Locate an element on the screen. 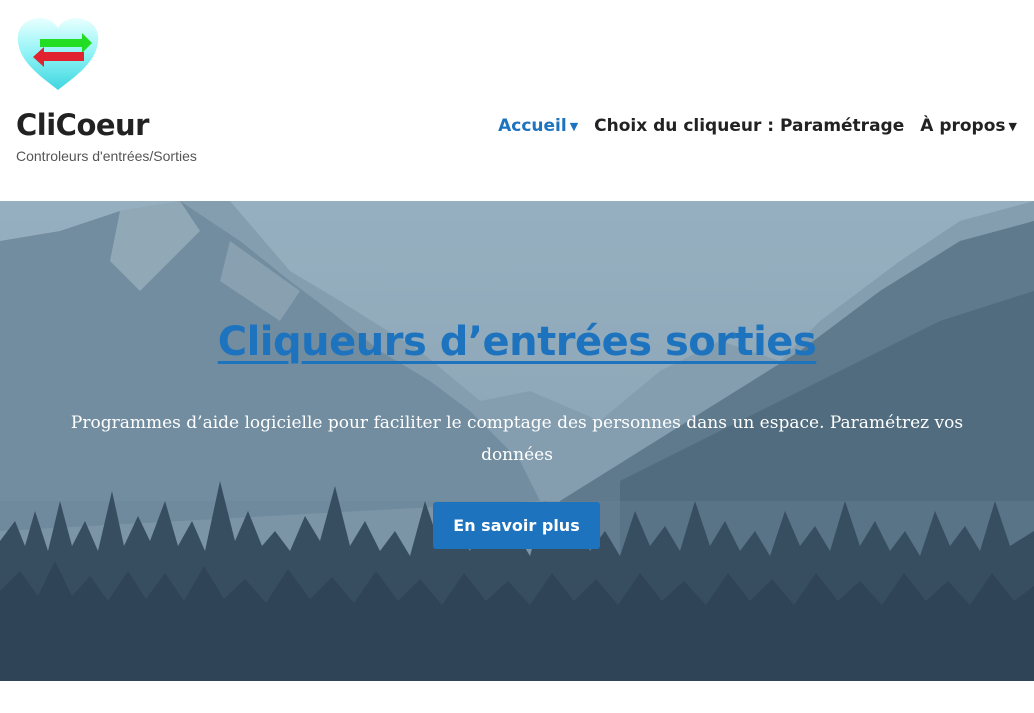 This screenshot has height=713, width=1034. site-description: Controleurs d'entrées/Sorties is located at coordinates (106, 156).